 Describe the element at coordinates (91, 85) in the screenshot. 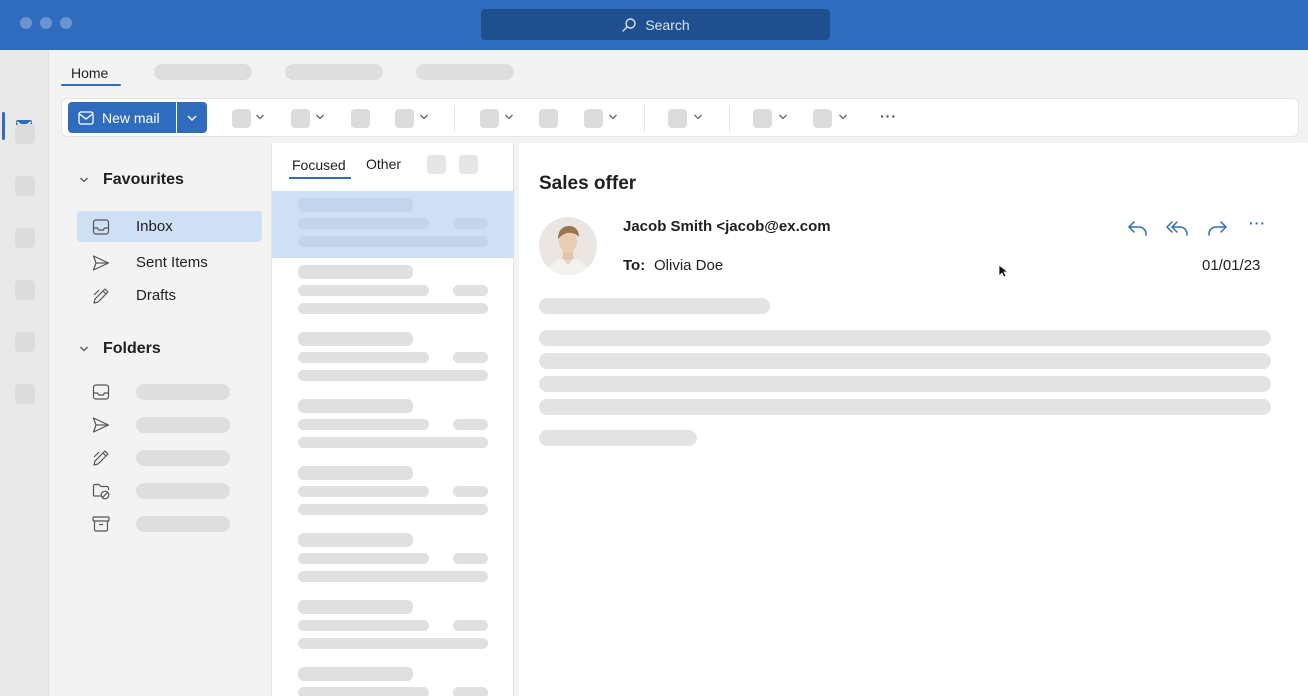

I see `tab-active-underline` at that location.